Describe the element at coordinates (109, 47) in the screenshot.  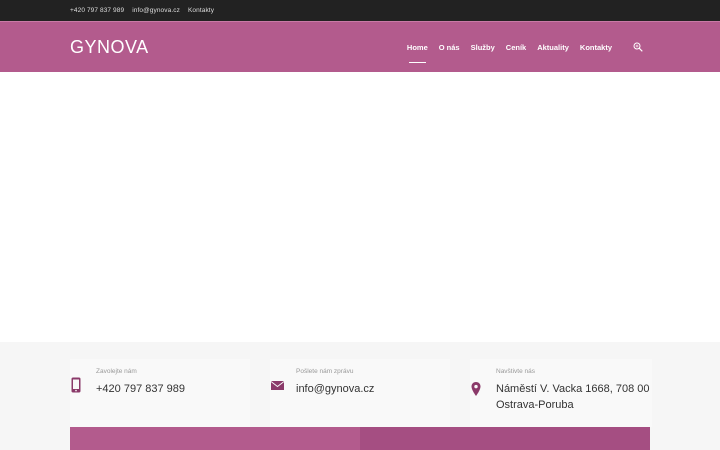
I see `logo: GYNOVA` at that location.